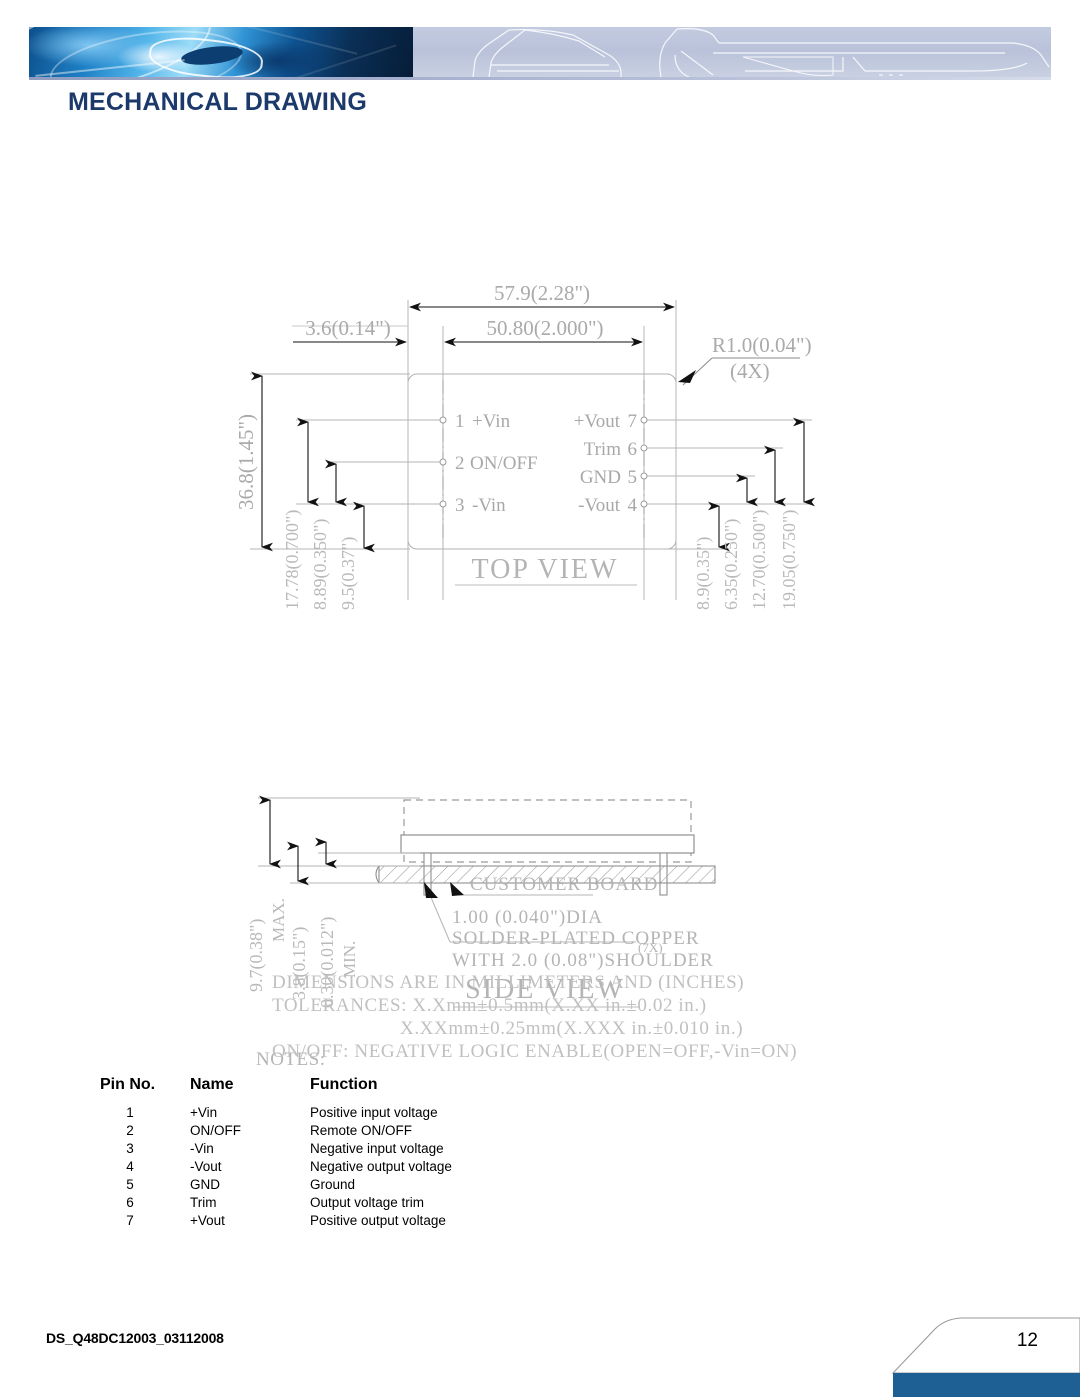 The width and height of the screenshot is (1080, 1397). Describe the element at coordinates (361, 1130) in the screenshot. I see `cell-pin-function: Remote ON/OFF` at that location.